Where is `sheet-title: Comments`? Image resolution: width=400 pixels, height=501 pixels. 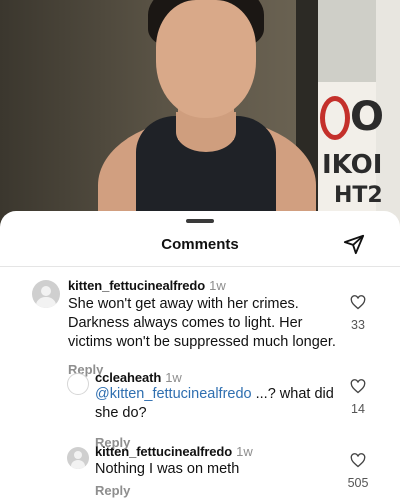 sheet-title: Comments is located at coordinates (200, 244).